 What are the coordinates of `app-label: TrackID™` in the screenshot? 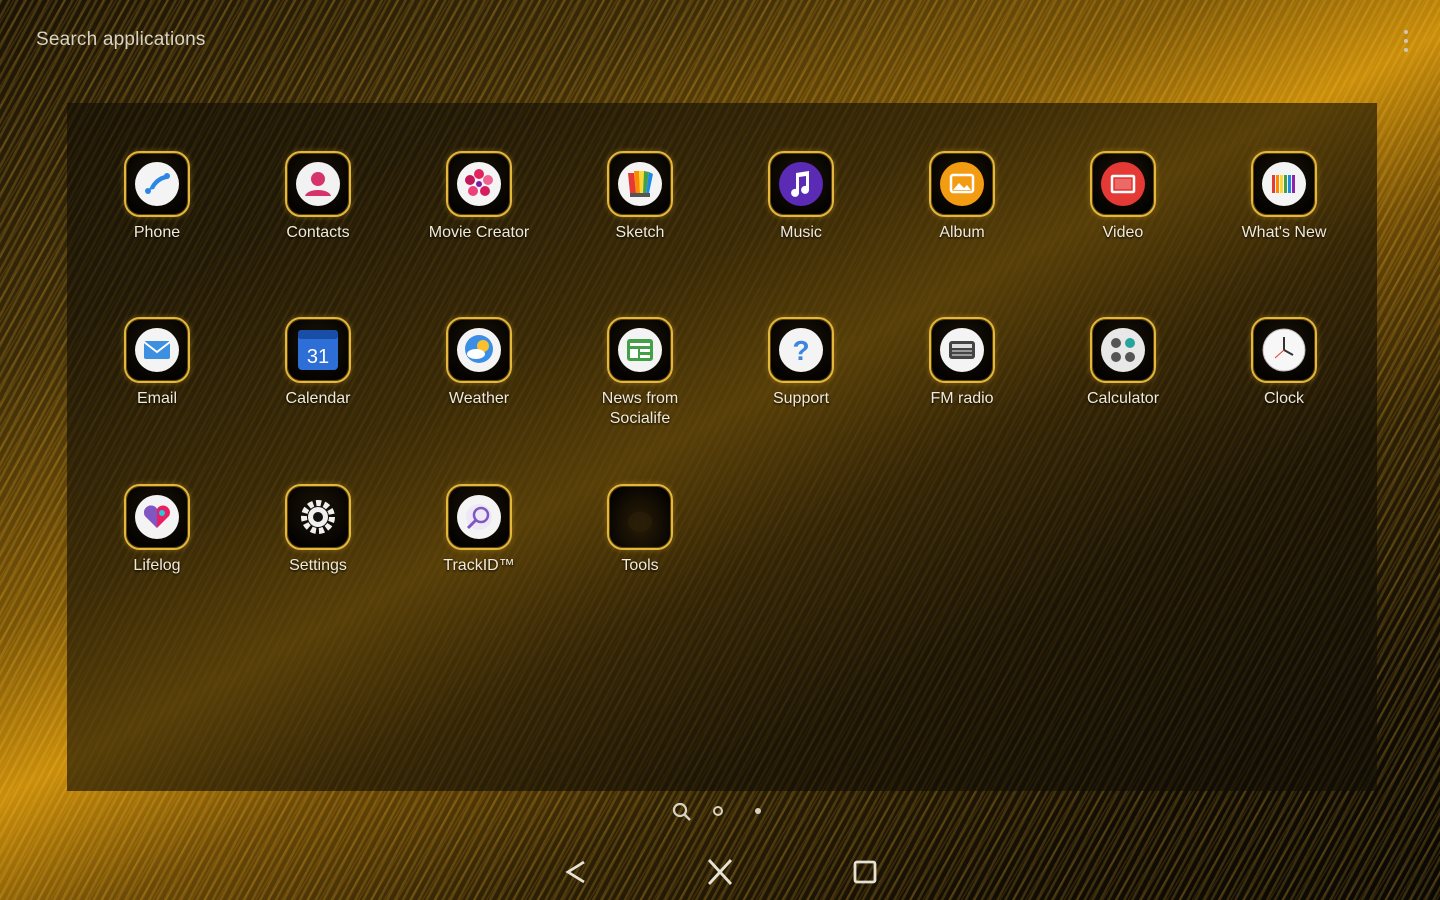 It's located at (479, 565).